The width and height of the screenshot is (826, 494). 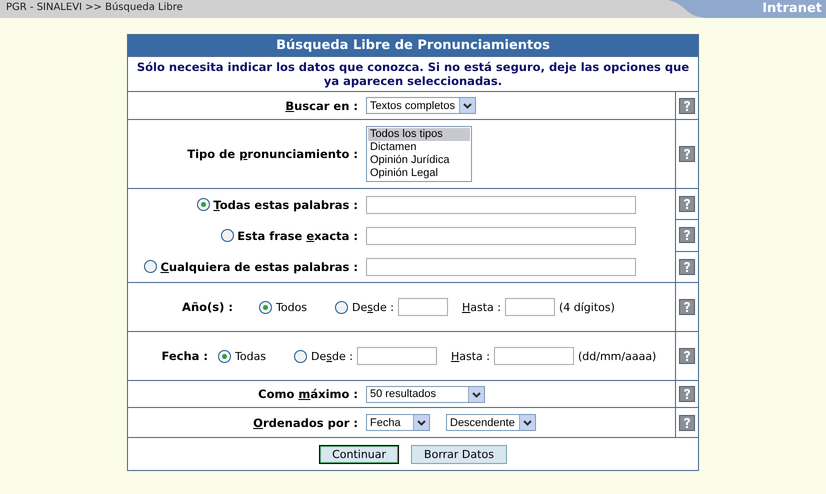 I want to click on type-listbox: Todos los tipos Dictamen Opinión Jurídica Opinión Legal, so click(x=419, y=154).